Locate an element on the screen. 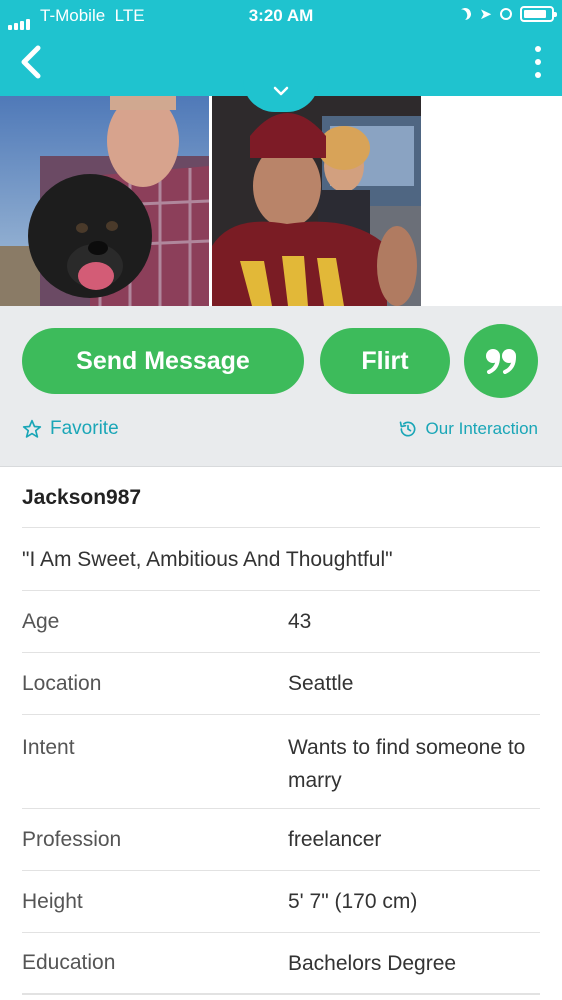 The width and height of the screenshot is (562, 1000). detail-row-age: Age 43 is located at coordinates (281, 622).